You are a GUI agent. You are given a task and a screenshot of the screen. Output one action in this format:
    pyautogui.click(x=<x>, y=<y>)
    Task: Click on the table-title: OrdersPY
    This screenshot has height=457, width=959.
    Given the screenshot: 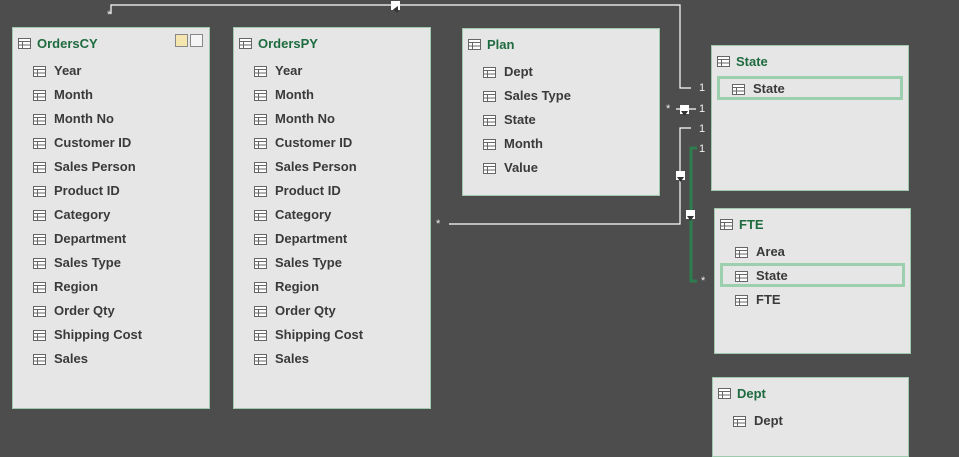 What is the action you would take?
    pyautogui.click(x=288, y=43)
    